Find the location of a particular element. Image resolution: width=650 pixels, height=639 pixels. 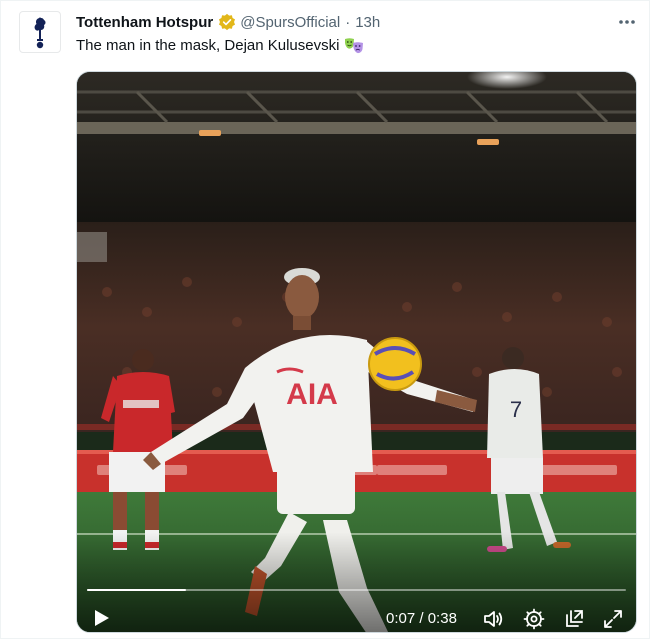

jersey-sponsor-text: AIA is located at coordinates (312, 394).